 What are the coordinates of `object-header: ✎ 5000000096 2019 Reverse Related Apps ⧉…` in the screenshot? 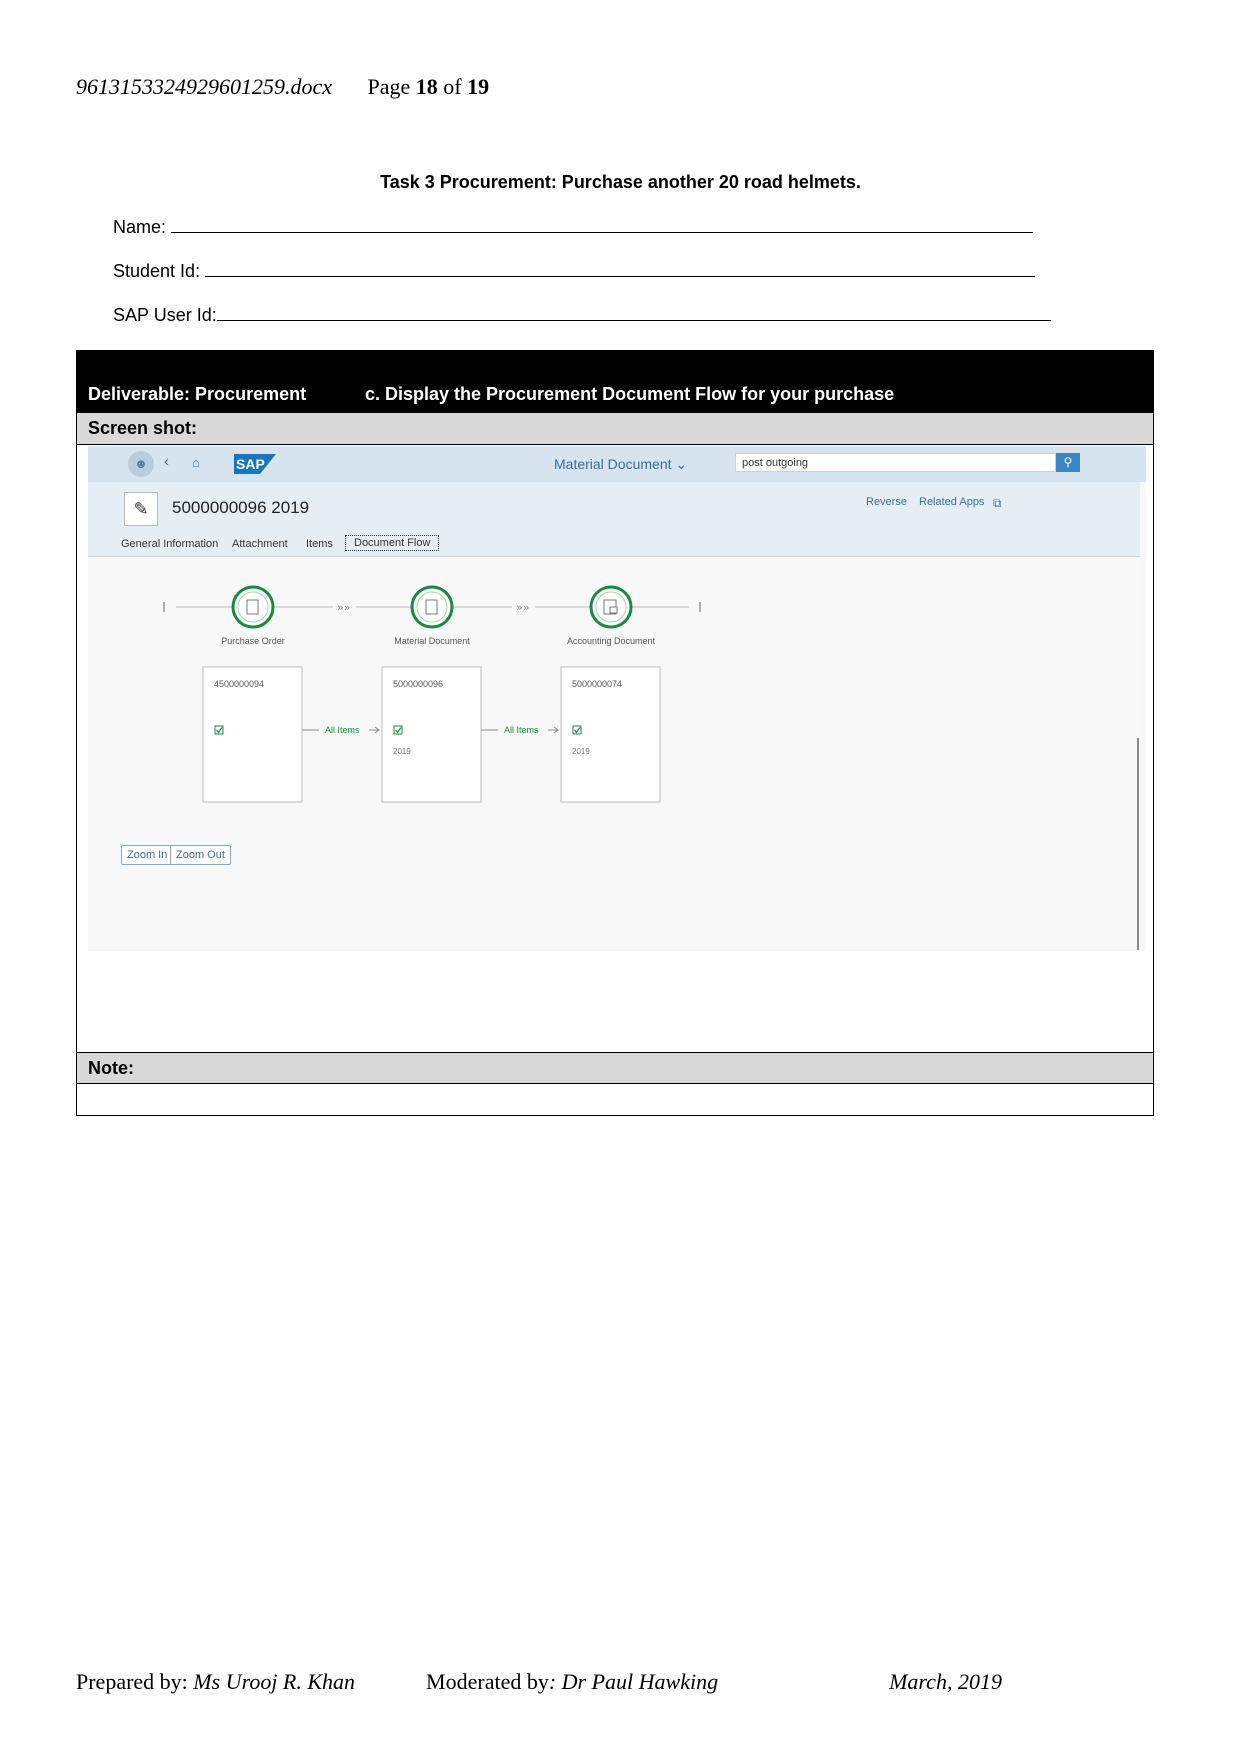 It's located at (614, 519).